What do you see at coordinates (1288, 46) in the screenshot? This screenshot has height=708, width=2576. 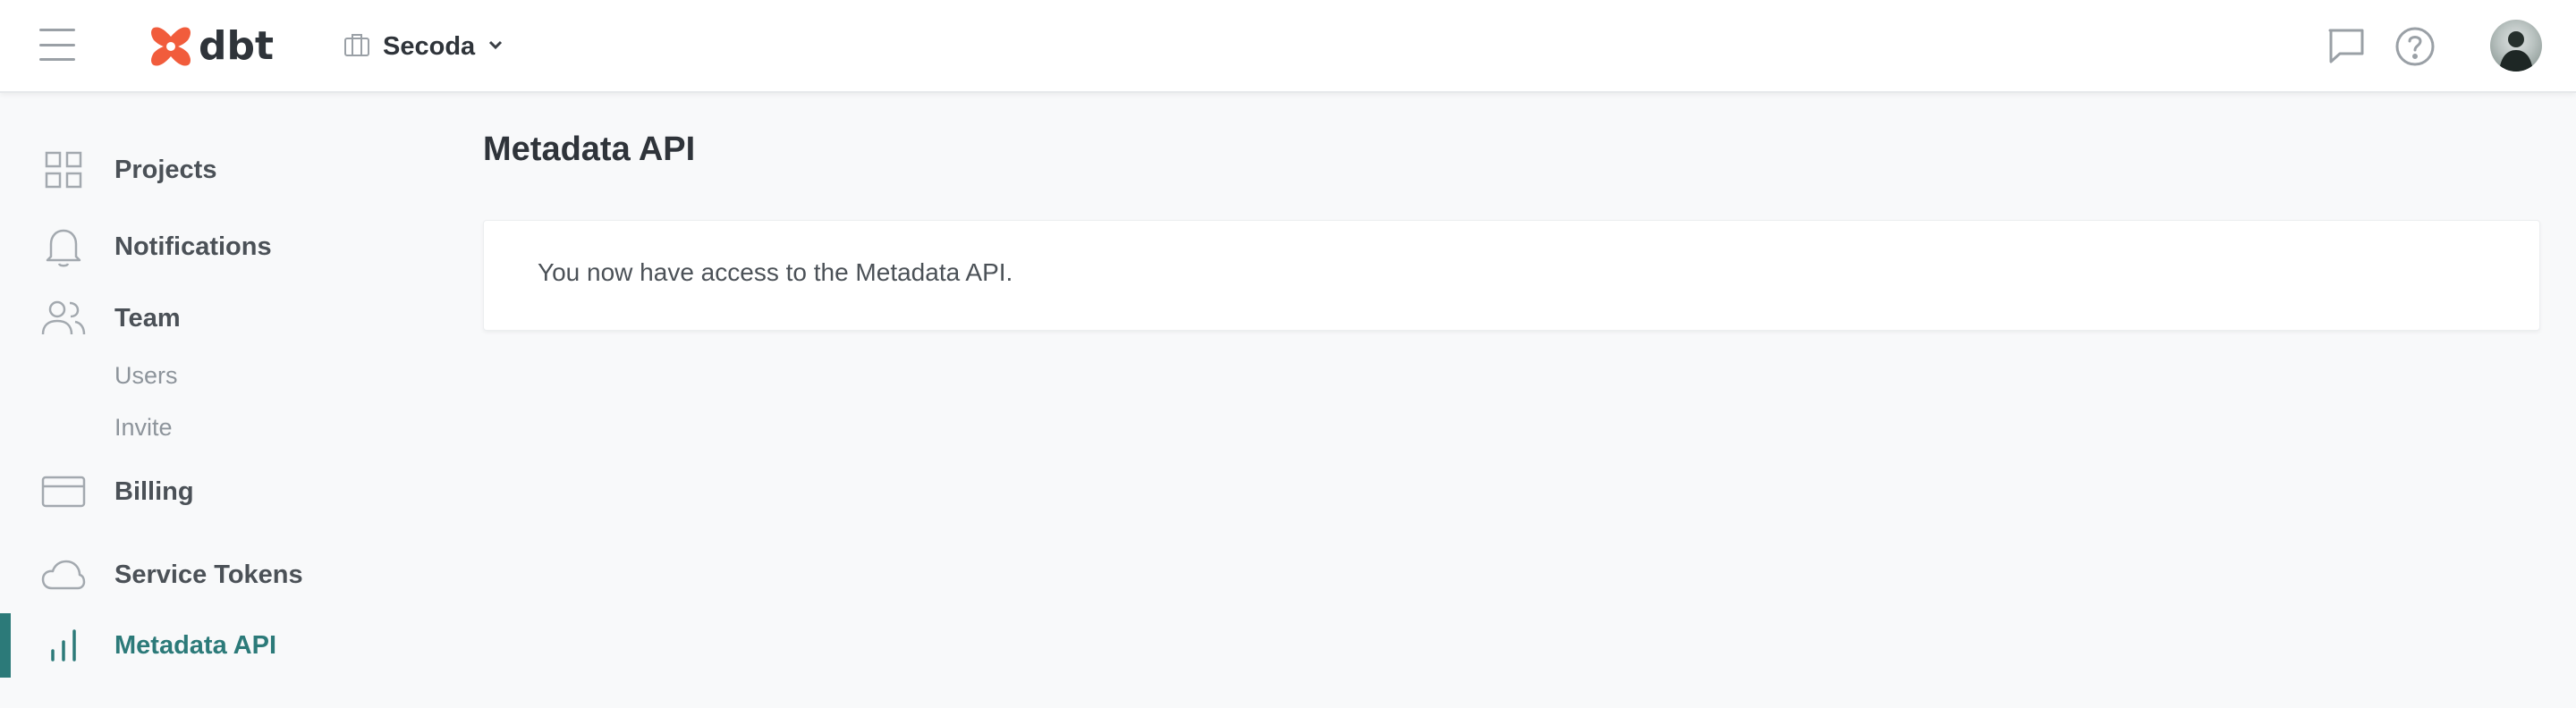 I see `top-navigation-bar: dbt Secoda` at bounding box center [1288, 46].